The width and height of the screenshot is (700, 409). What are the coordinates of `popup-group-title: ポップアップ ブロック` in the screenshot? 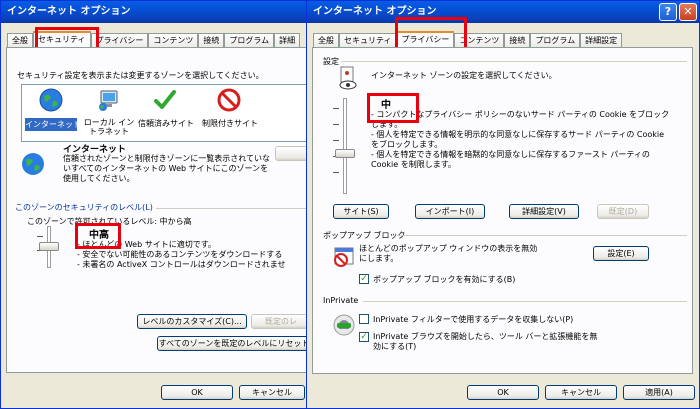 It's located at (364, 235).